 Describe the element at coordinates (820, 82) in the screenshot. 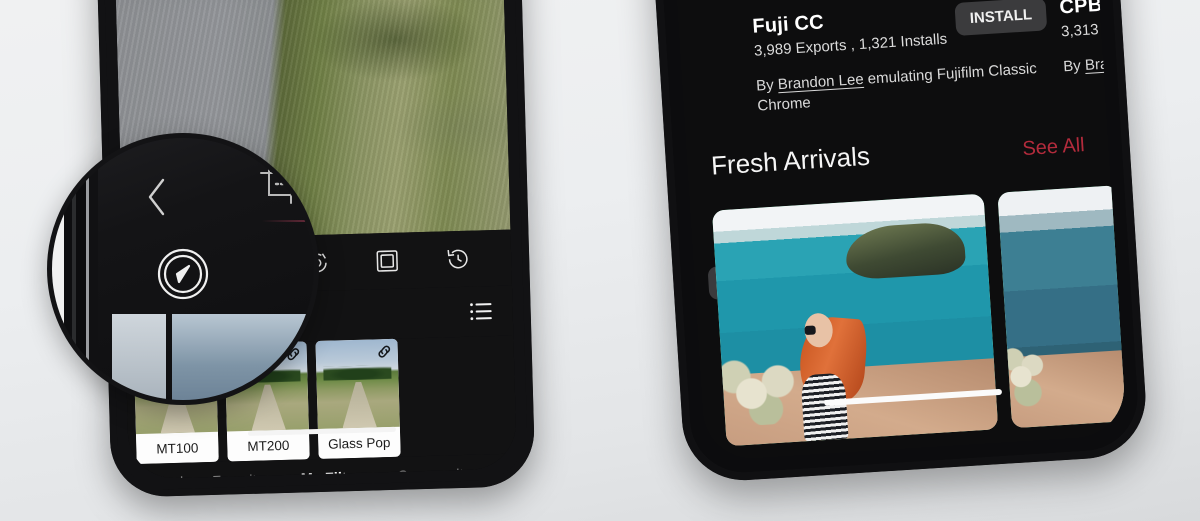

I see `author-link: Brandon Lee` at that location.